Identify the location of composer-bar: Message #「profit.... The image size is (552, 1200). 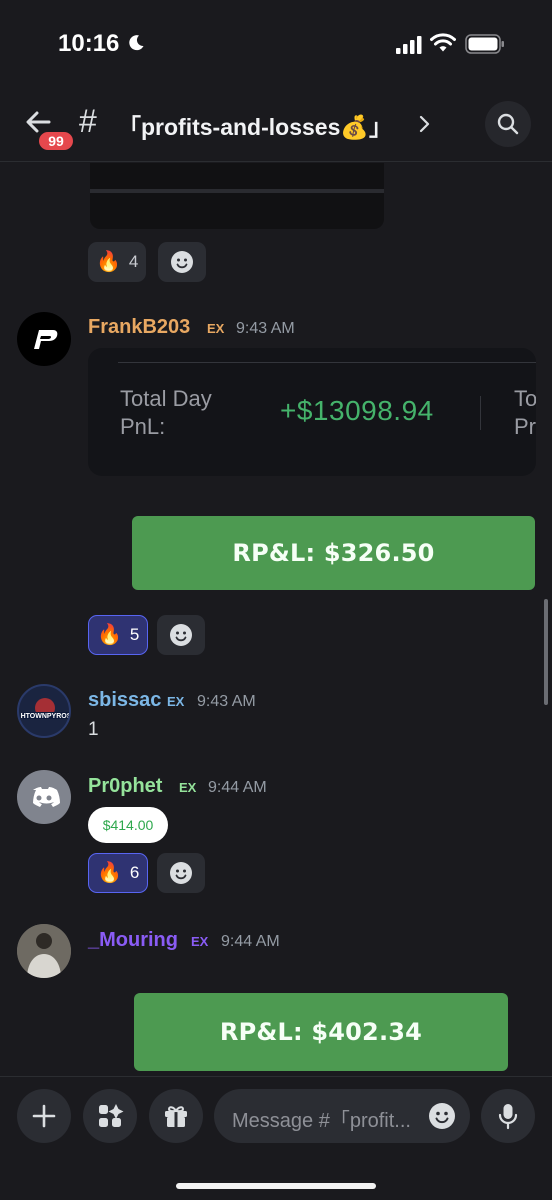
(276, 1138).